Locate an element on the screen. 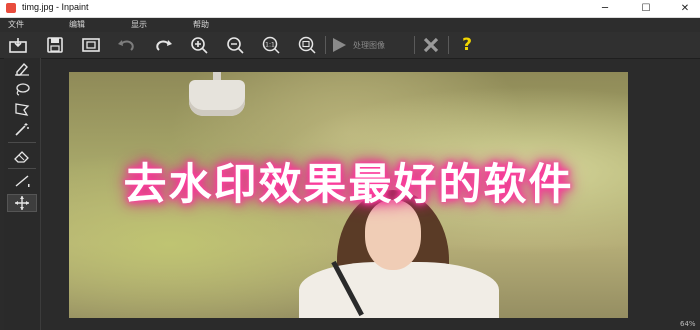 Image resolution: width=700 pixels, height=330 pixels. marker-tool is located at coordinates (22, 69).